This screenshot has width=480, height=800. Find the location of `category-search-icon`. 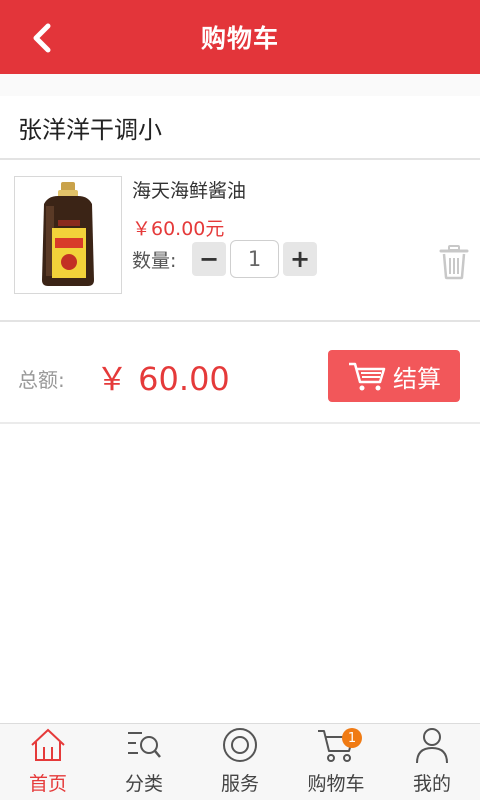

category-search-icon is located at coordinates (144, 745).